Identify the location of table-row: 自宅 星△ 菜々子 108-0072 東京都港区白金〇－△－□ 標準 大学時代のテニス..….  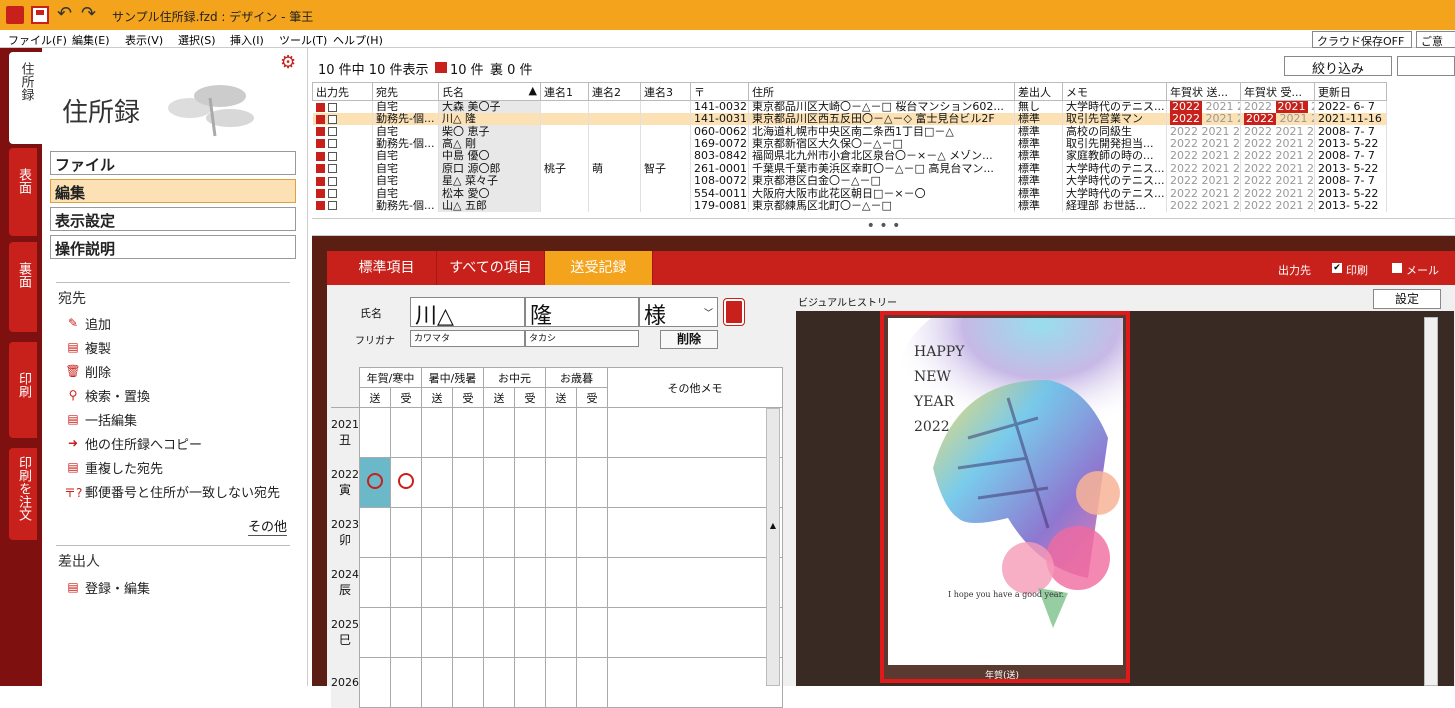
(849, 181).